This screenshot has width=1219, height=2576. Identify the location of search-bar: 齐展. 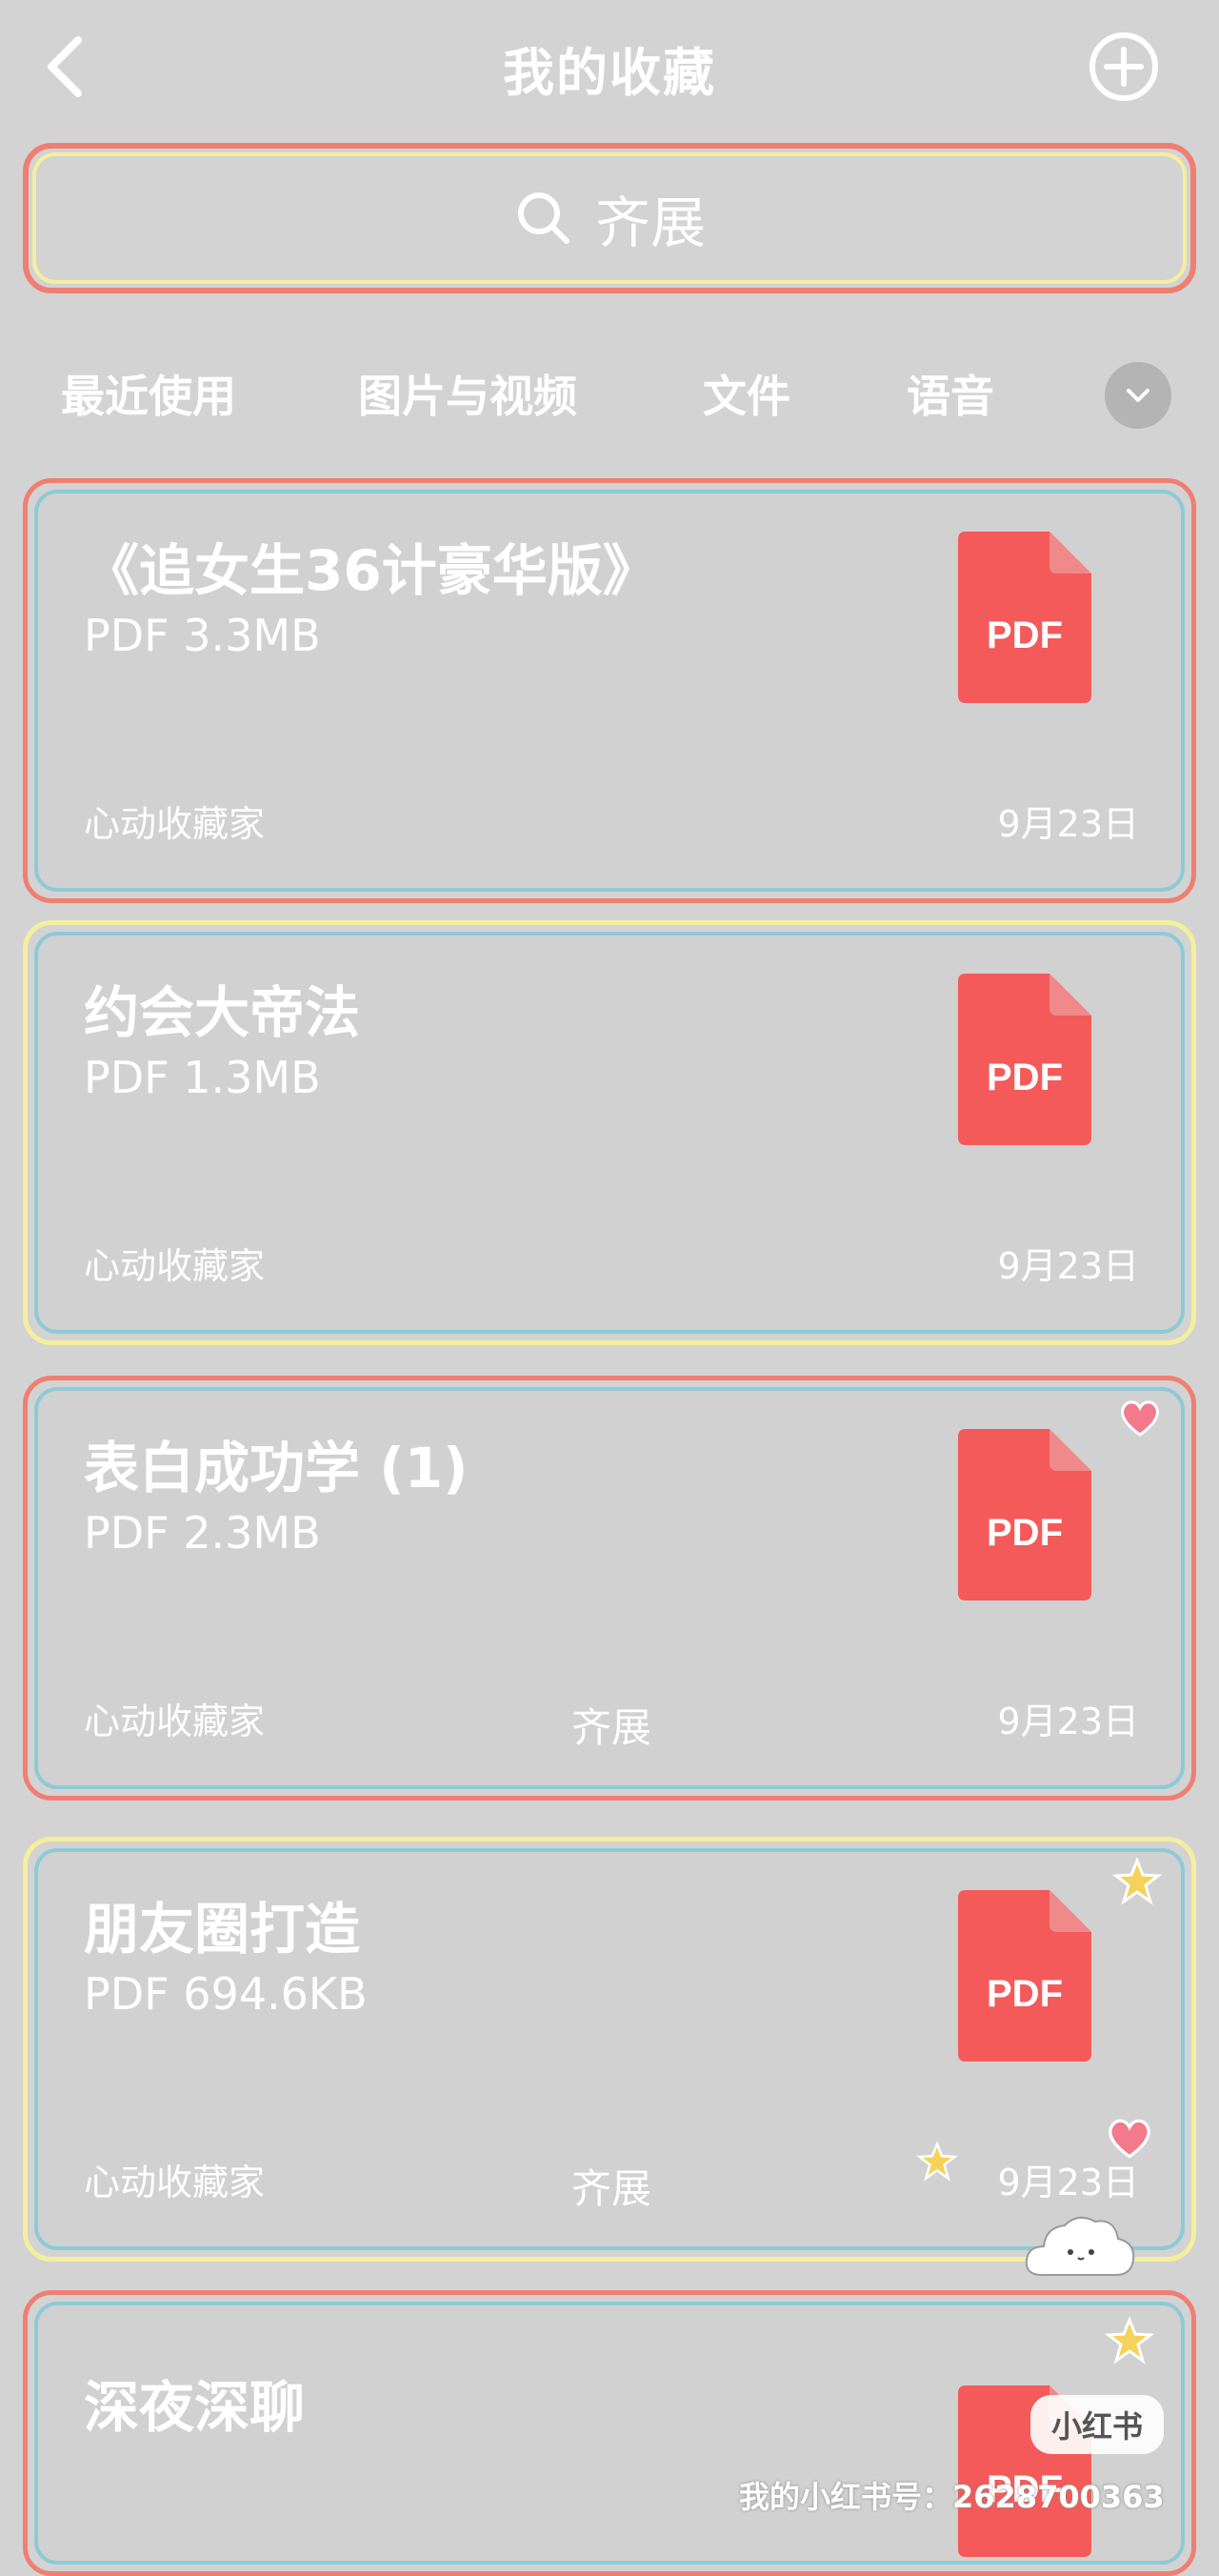
(609, 218).